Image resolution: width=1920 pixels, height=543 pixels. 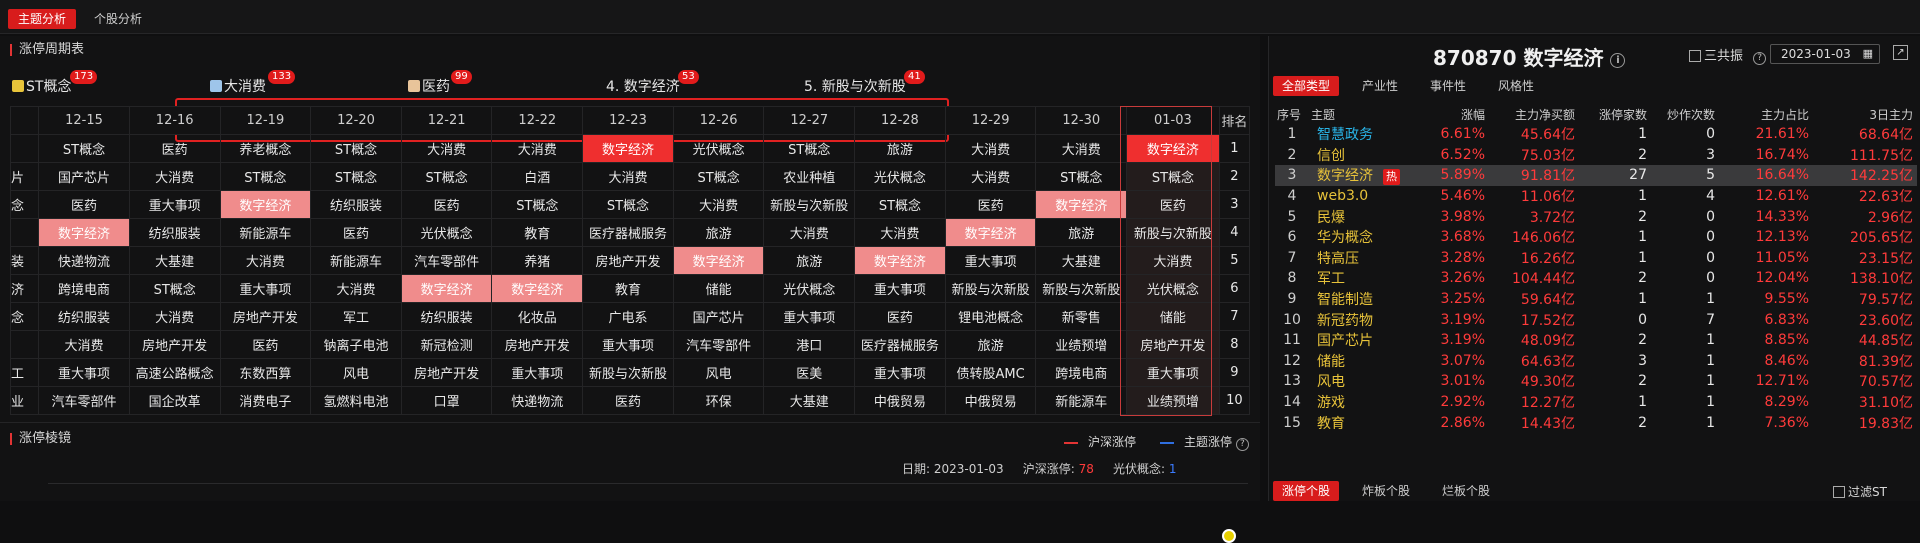 What do you see at coordinates (1868, 54) in the screenshot?
I see `calendar-icon: ▦` at bounding box center [1868, 54].